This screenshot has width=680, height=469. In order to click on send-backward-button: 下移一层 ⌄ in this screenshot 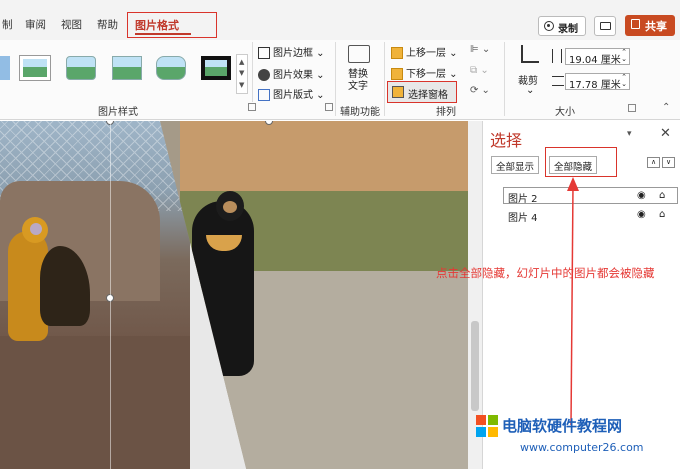, I will do `click(424, 72)`.